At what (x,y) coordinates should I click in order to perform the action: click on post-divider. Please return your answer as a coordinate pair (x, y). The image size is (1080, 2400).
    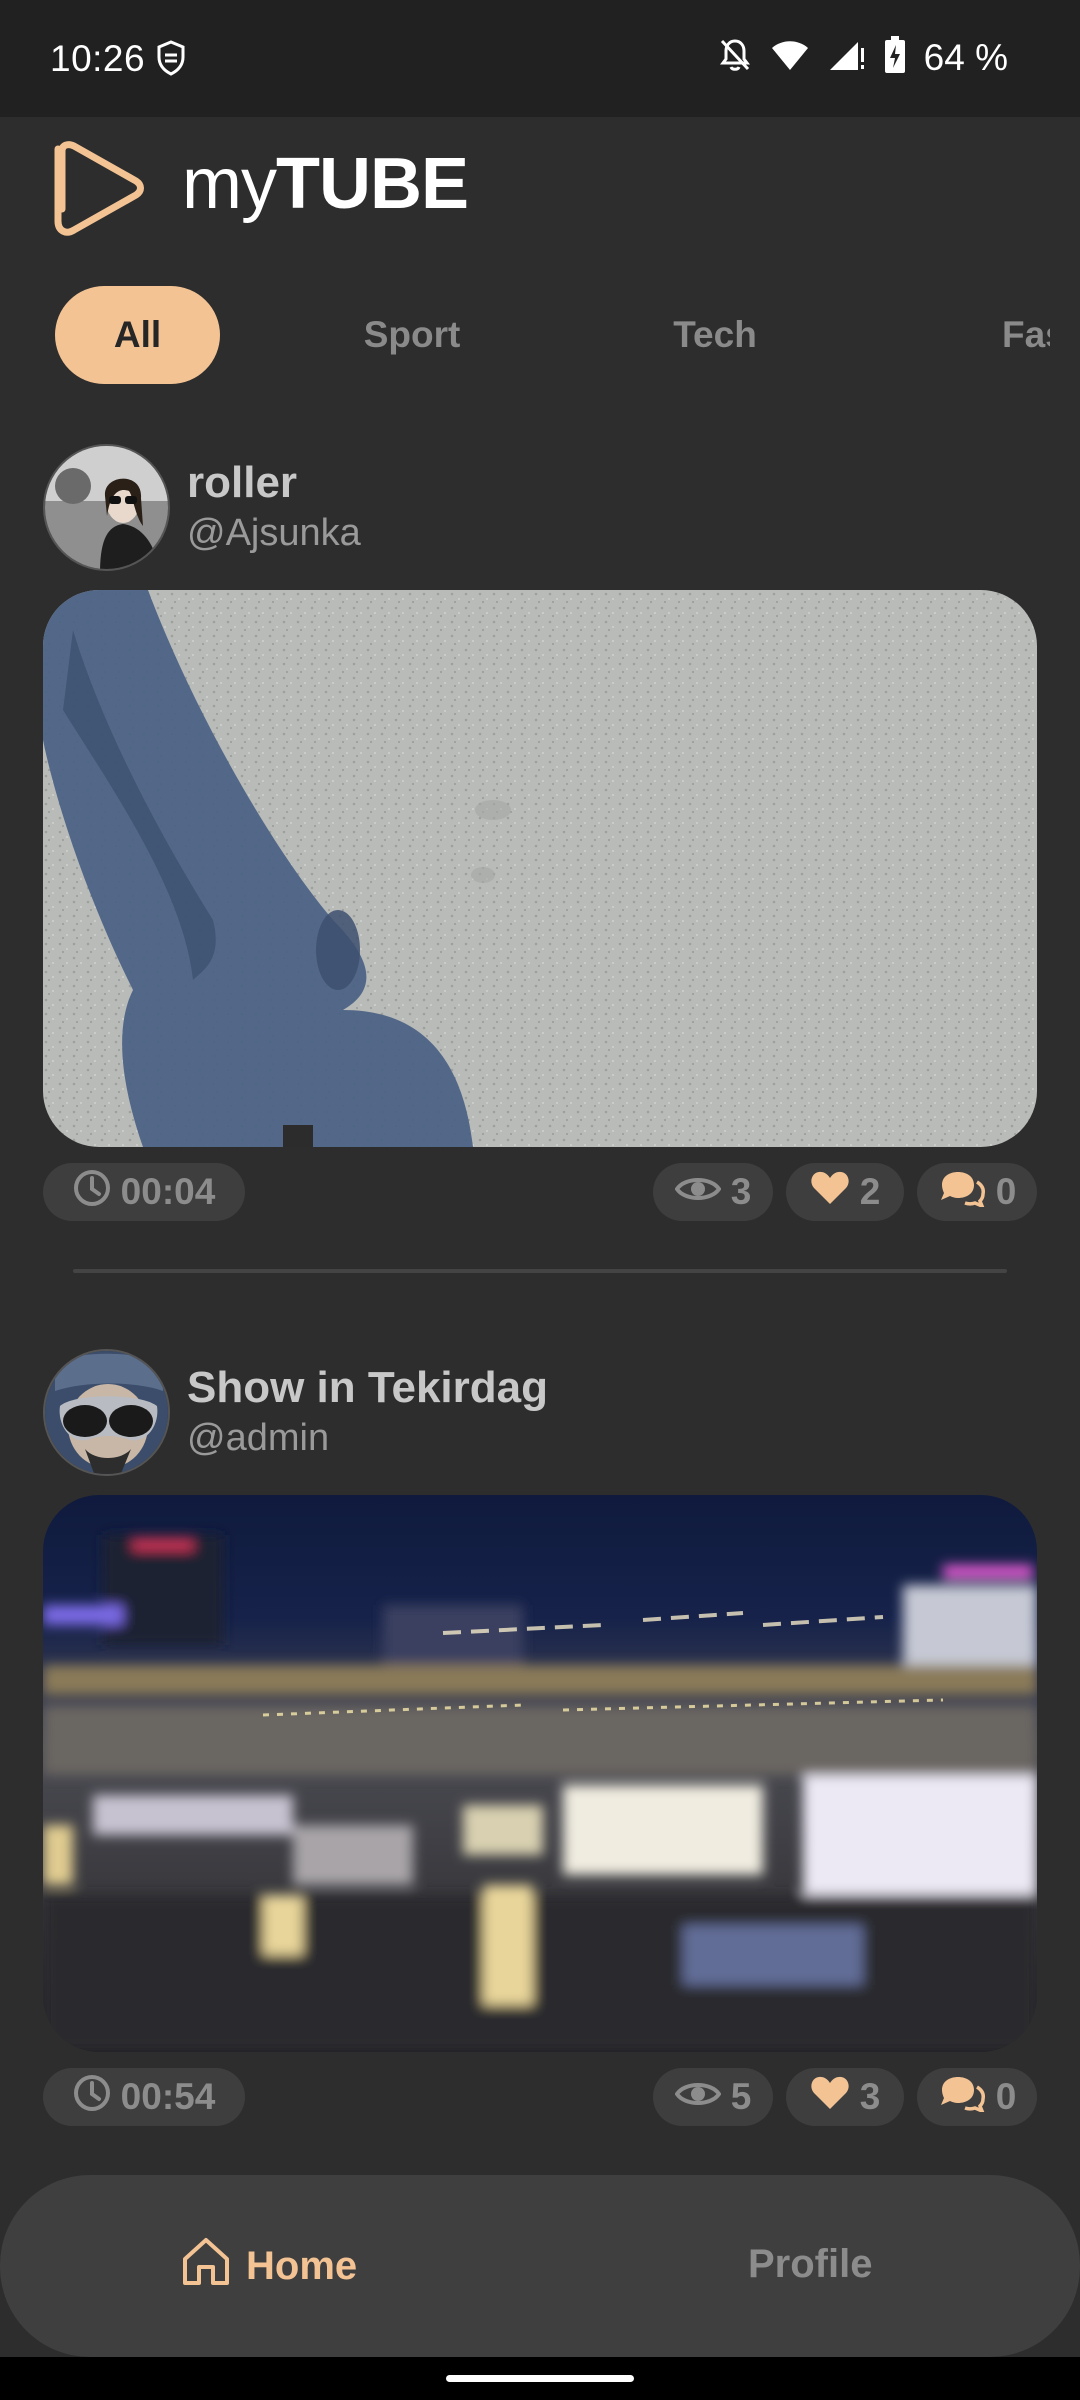
    Looking at the image, I should click on (540, 1271).